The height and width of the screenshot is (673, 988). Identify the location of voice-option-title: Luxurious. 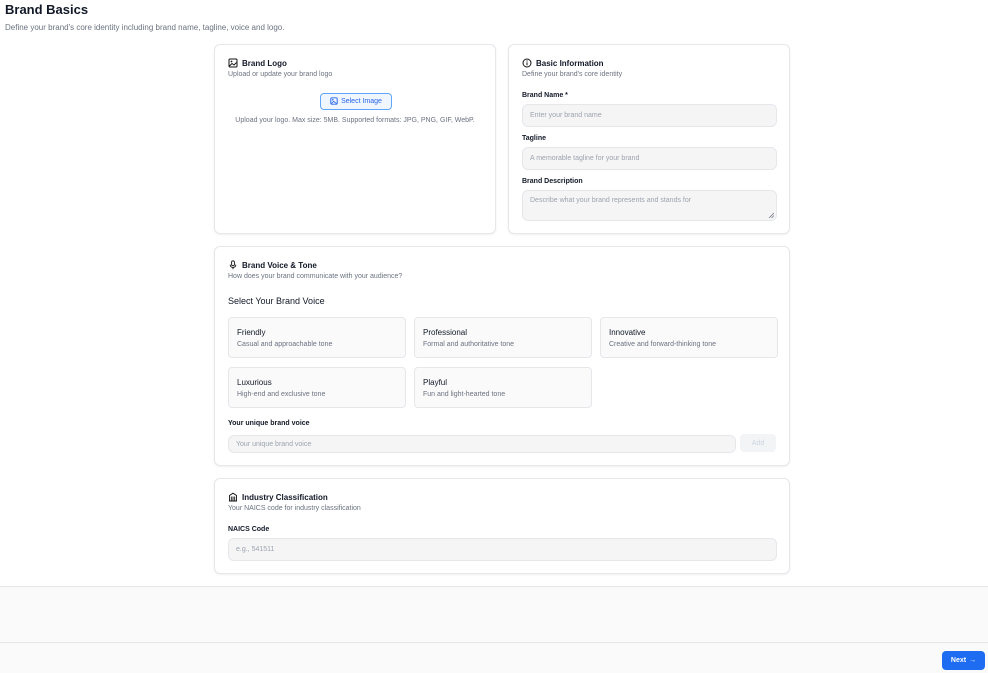
(254, 382).